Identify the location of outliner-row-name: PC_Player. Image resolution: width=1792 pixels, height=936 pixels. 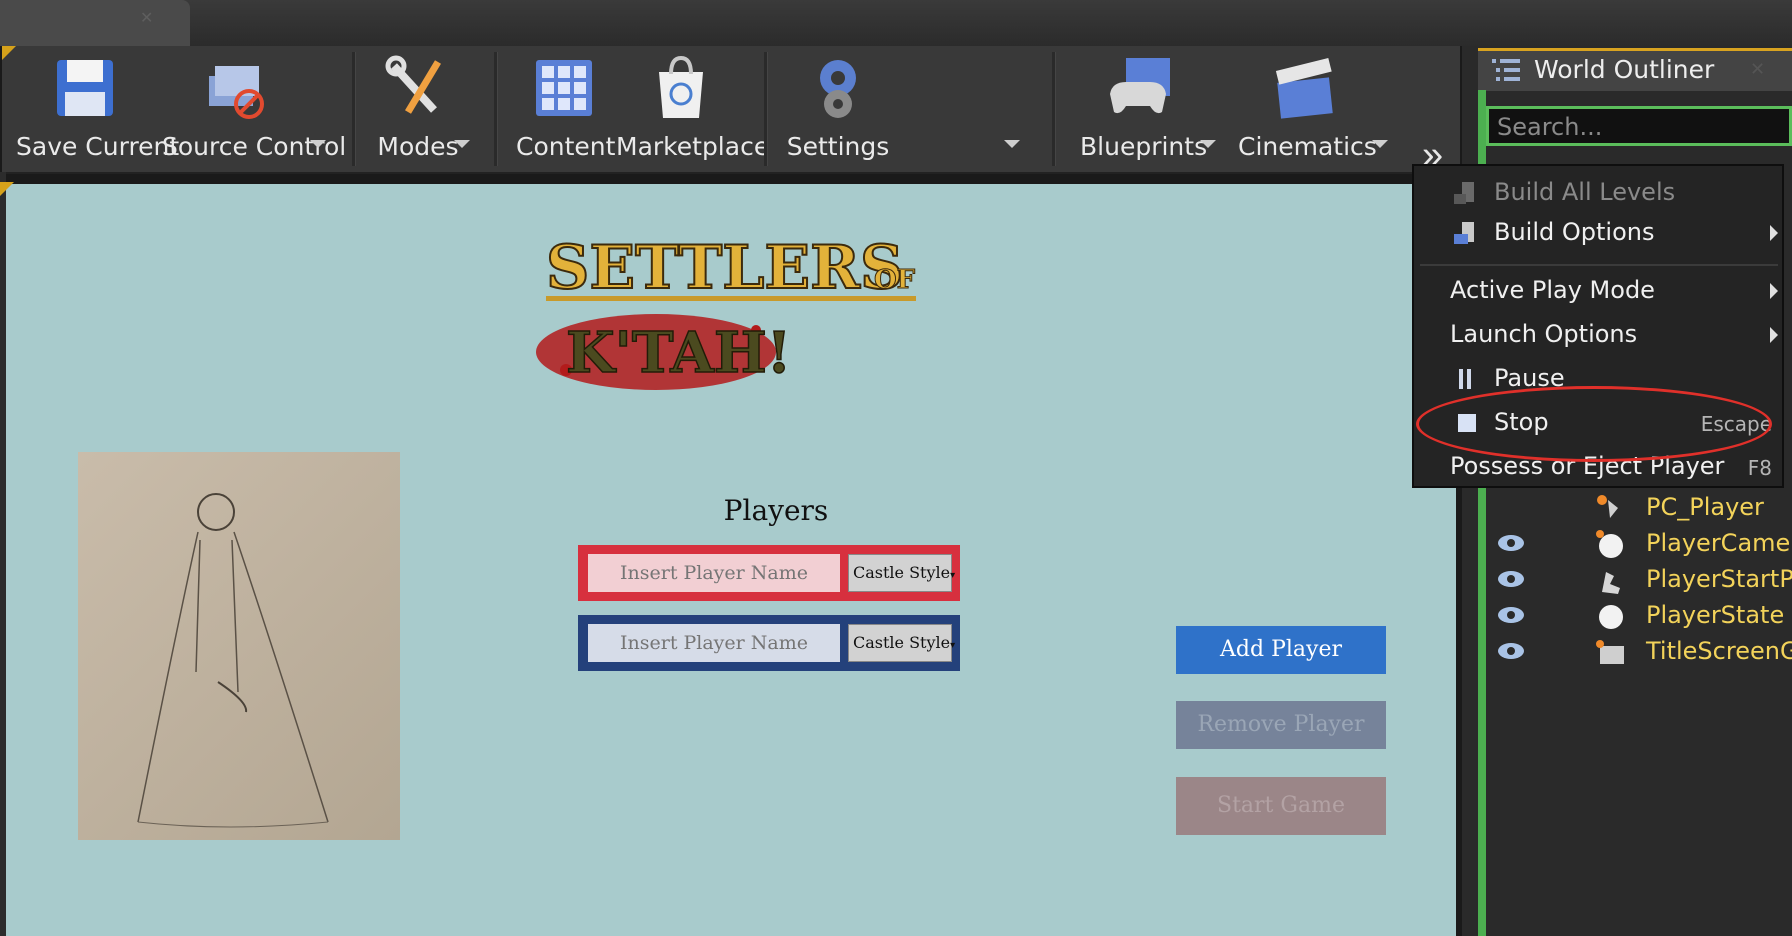
(1705, 507).